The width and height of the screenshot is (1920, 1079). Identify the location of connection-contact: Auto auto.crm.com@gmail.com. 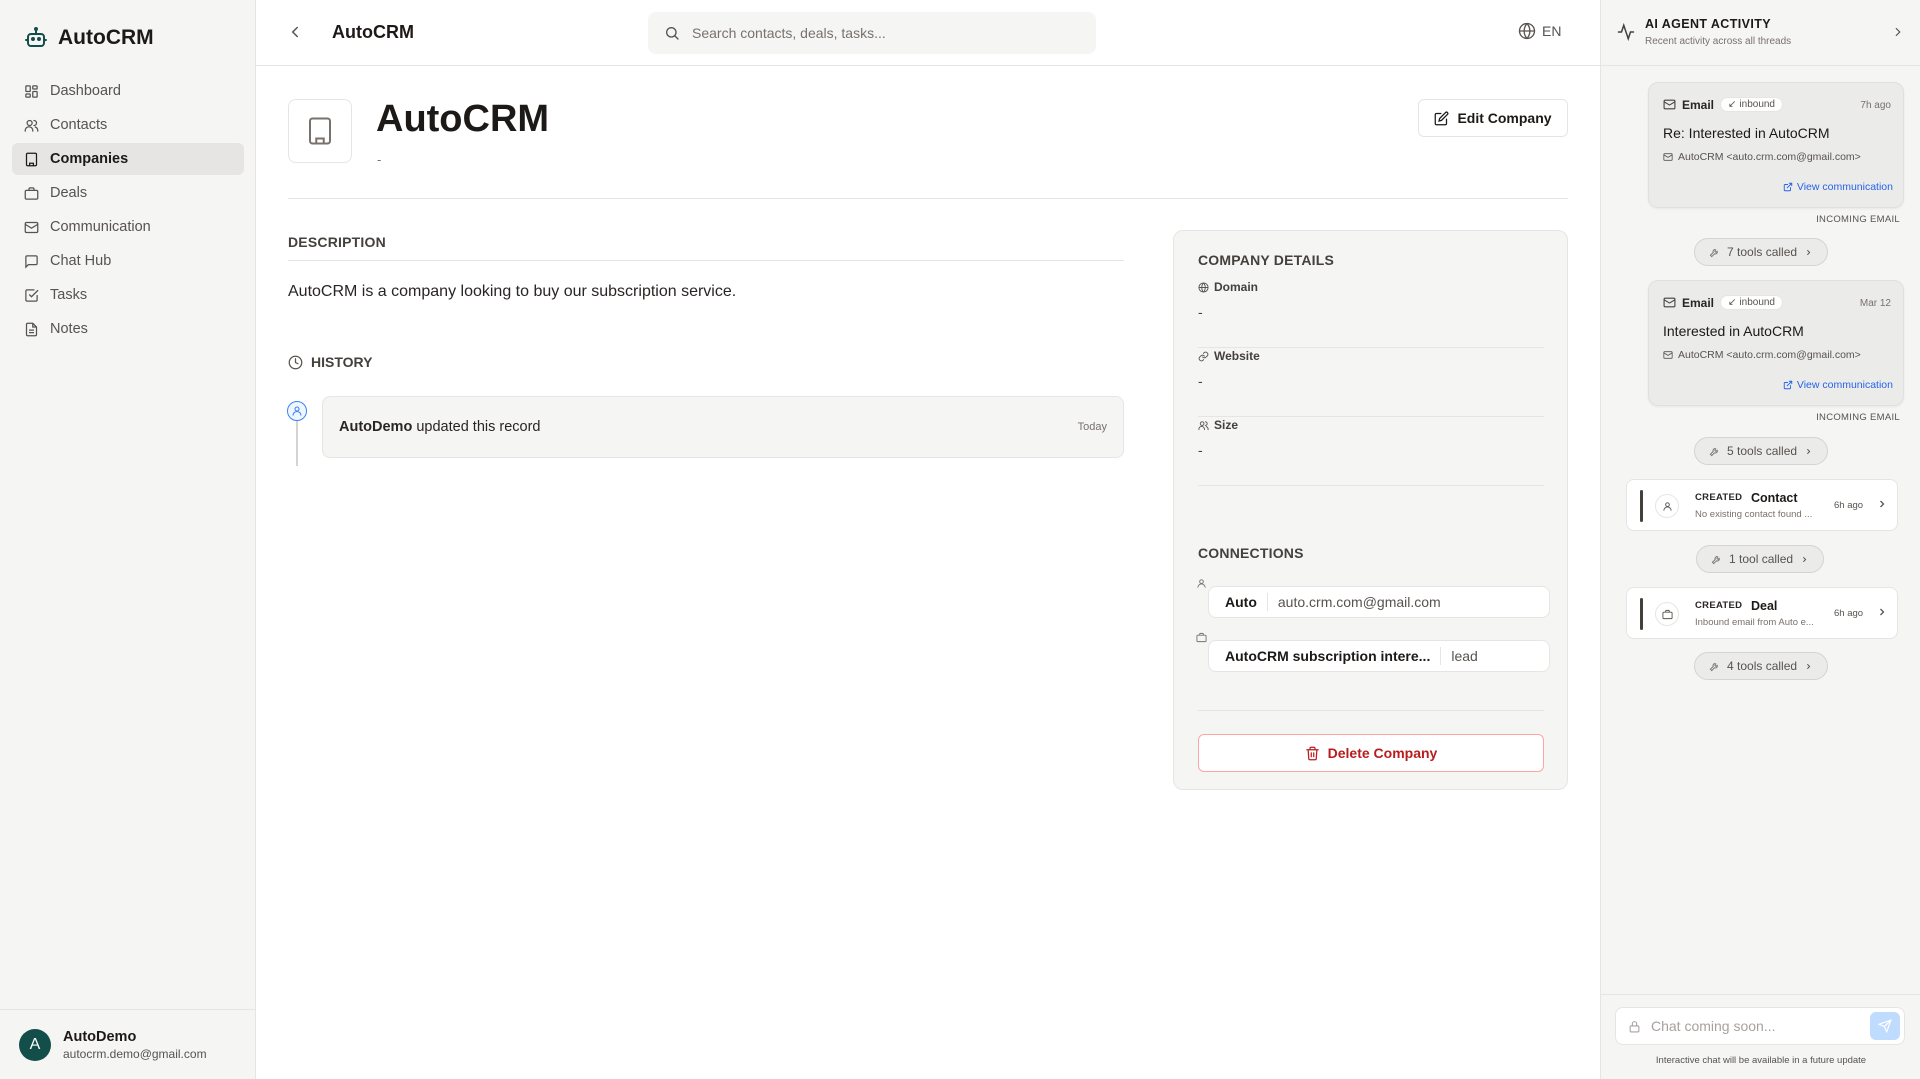
(1379, 602).